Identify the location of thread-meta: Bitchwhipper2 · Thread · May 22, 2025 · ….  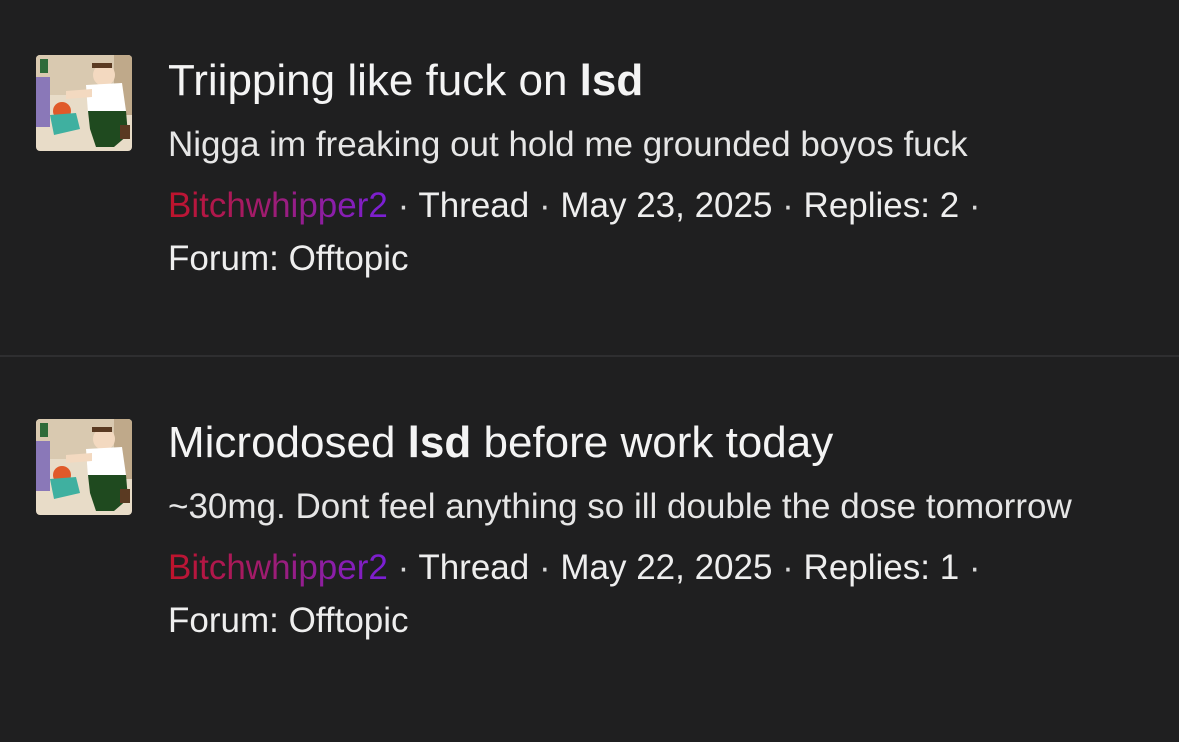
(663, 594).